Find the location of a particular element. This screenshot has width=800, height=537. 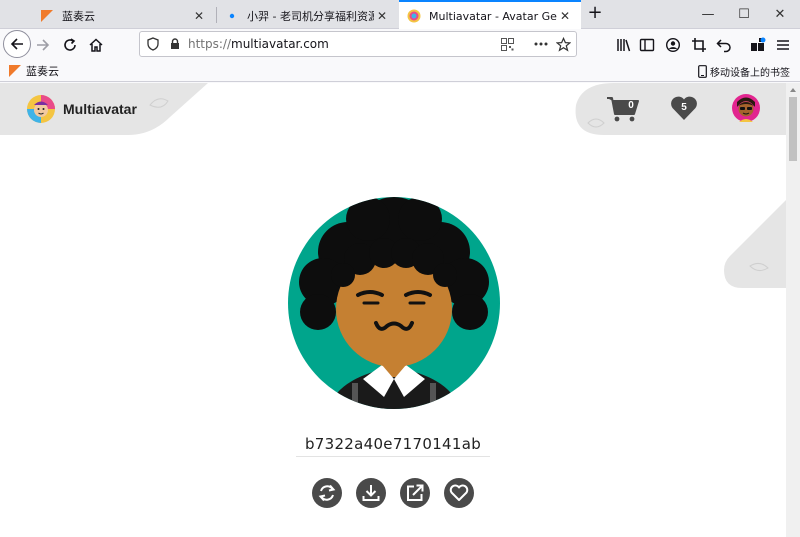

sidebar-icon is located at coordinates (647, 45).